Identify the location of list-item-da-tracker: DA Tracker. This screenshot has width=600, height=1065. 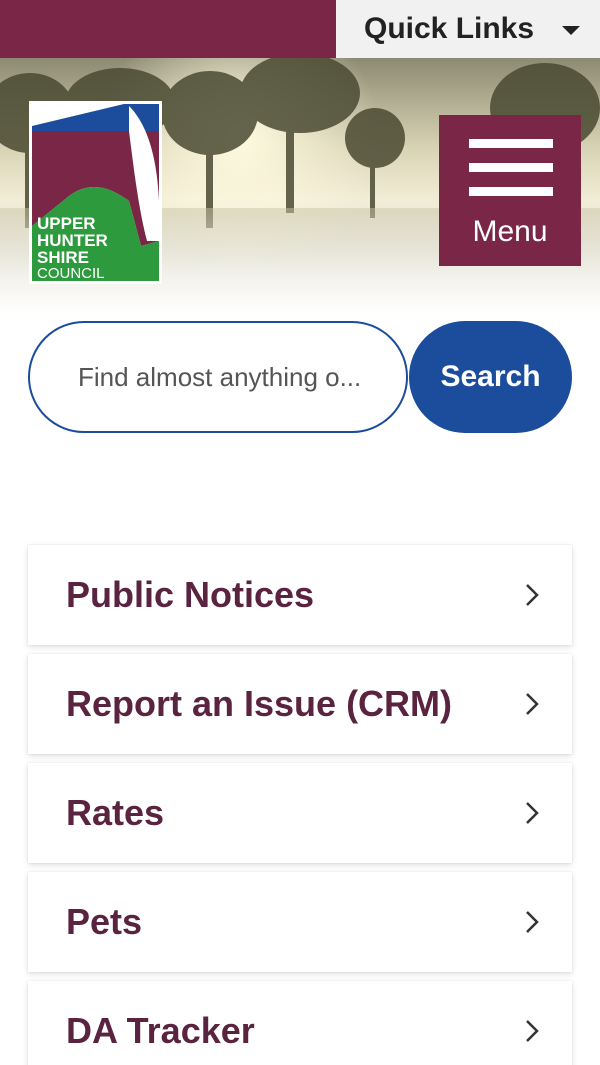
(300, 1023).